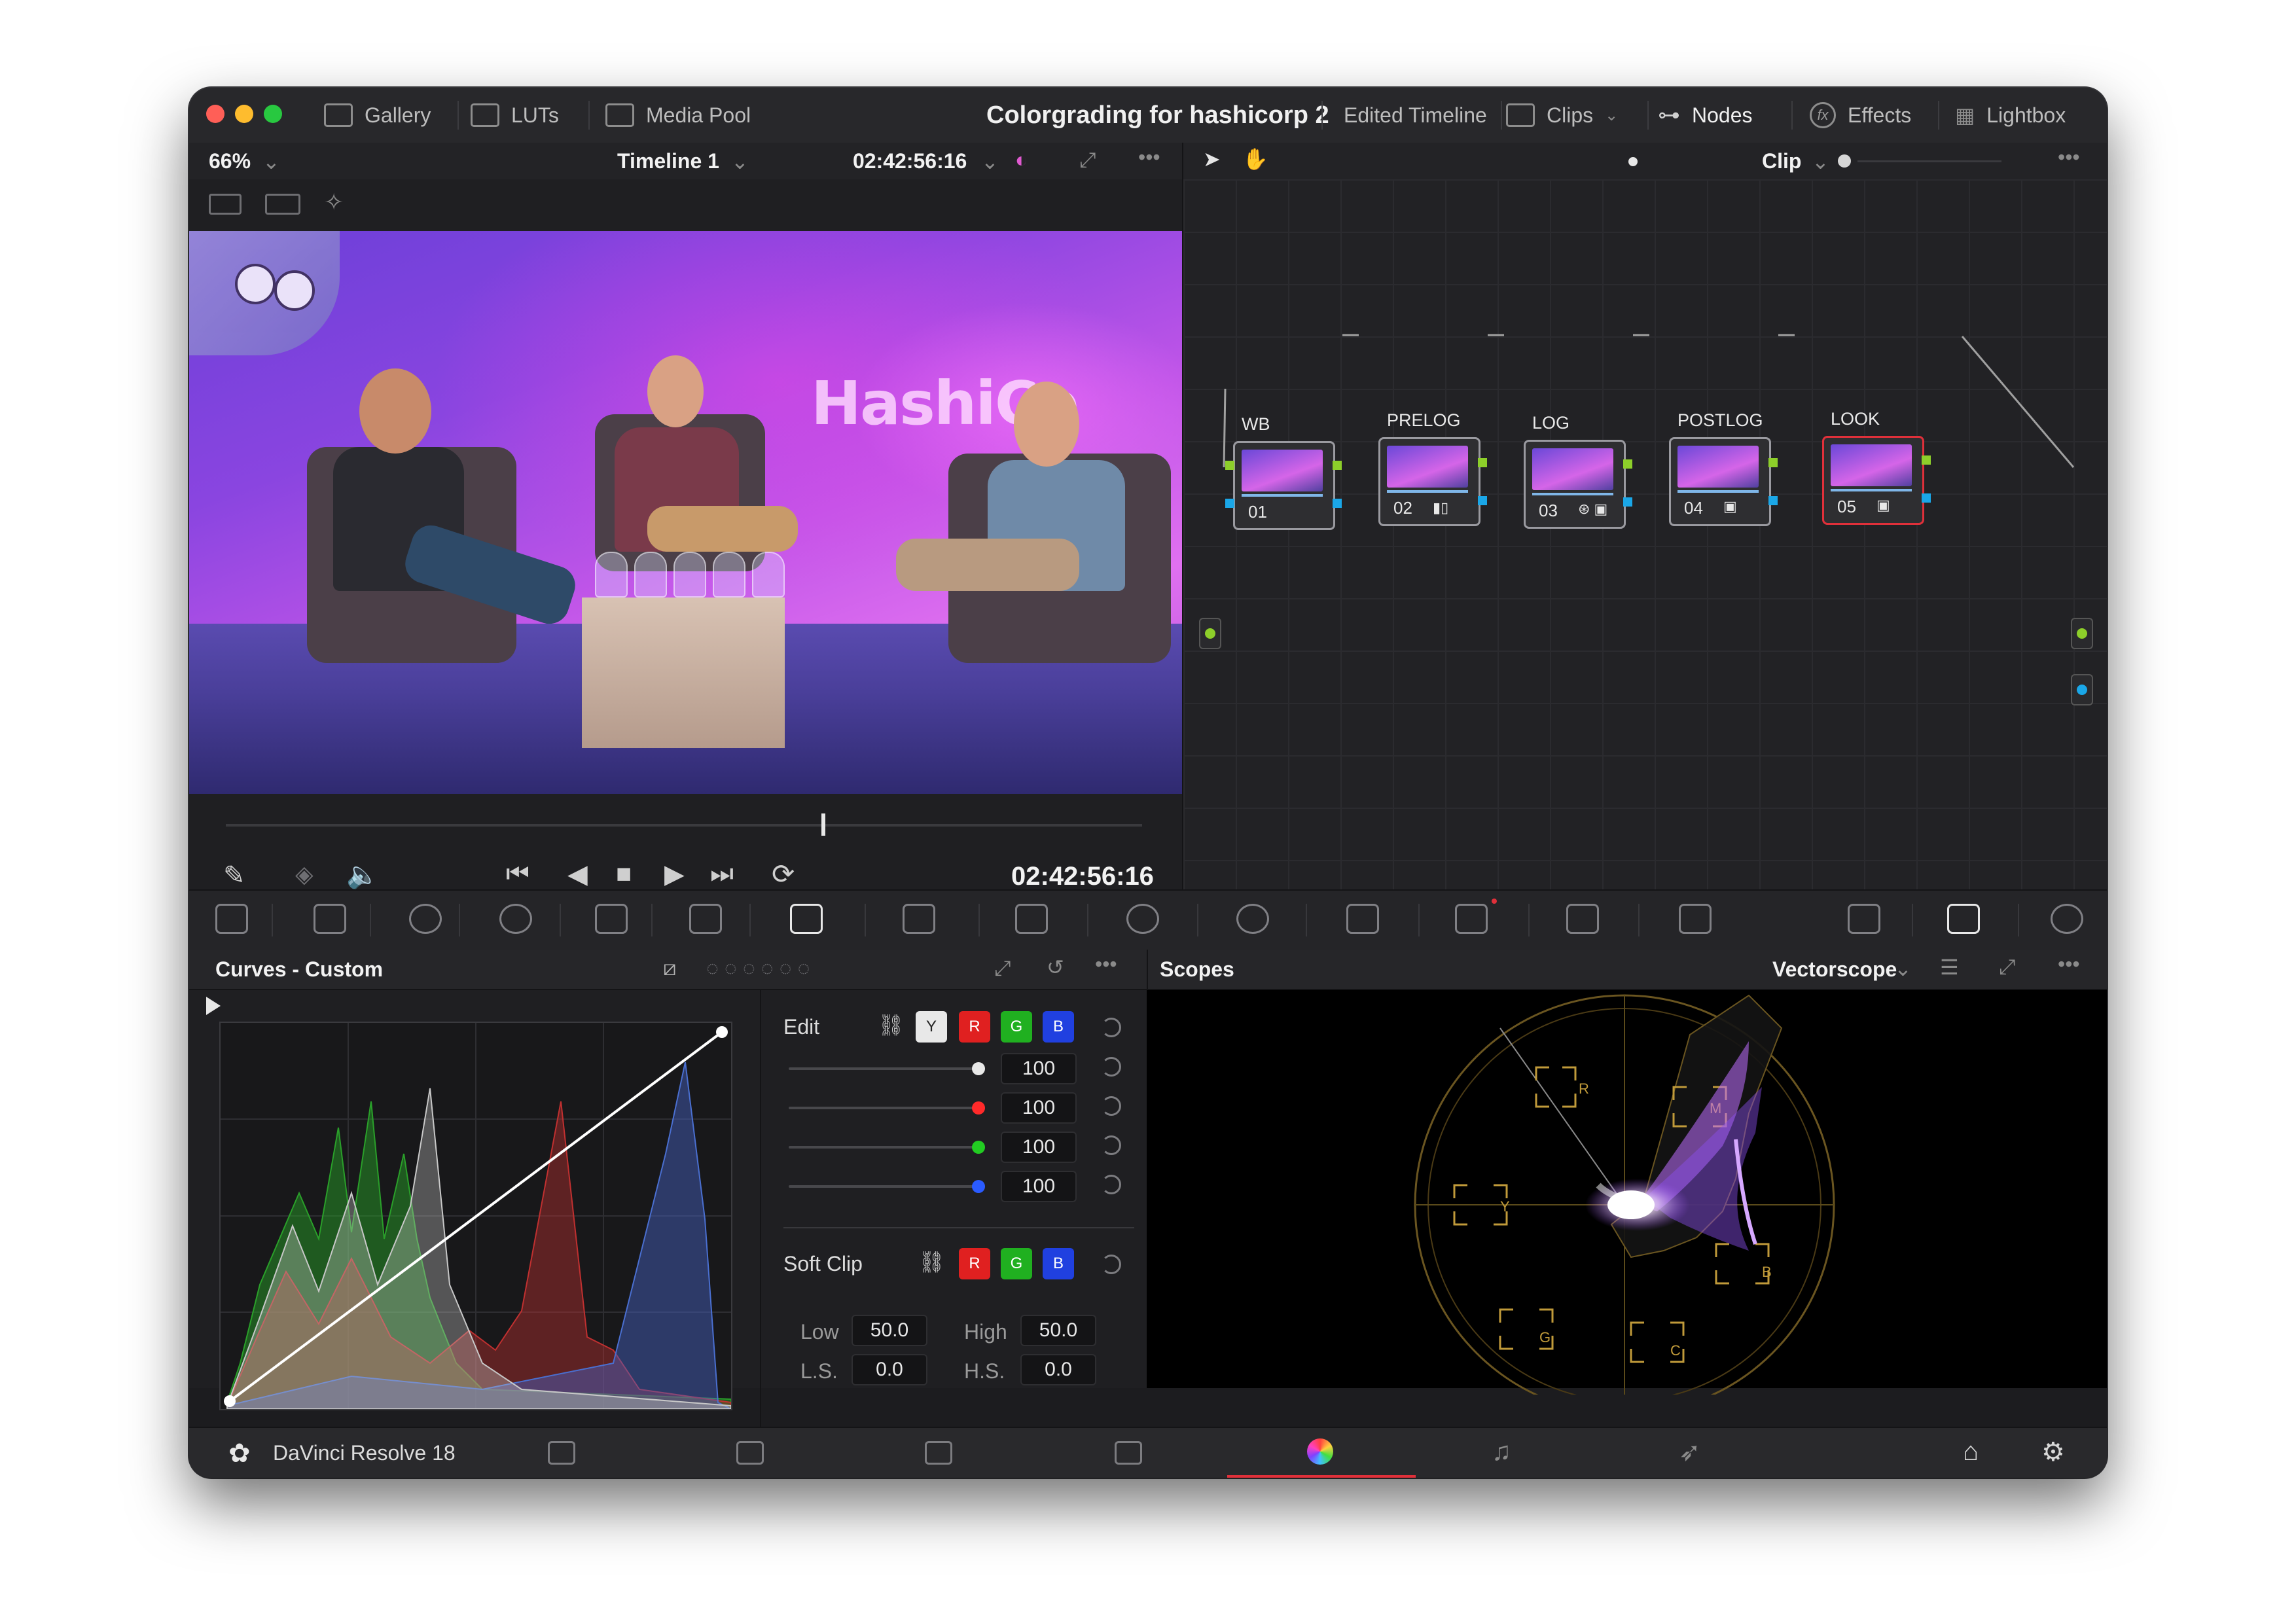  Describe the element at coordinates (363, 874) in the screenshot. I see `speaker-icon: 🔈` at that location.